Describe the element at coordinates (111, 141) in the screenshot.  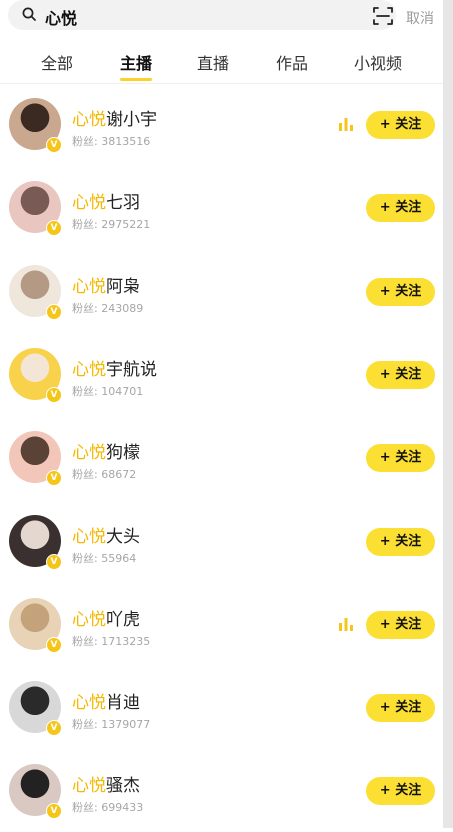
I see `fans-count: 粉丝: 3813516` at that location.